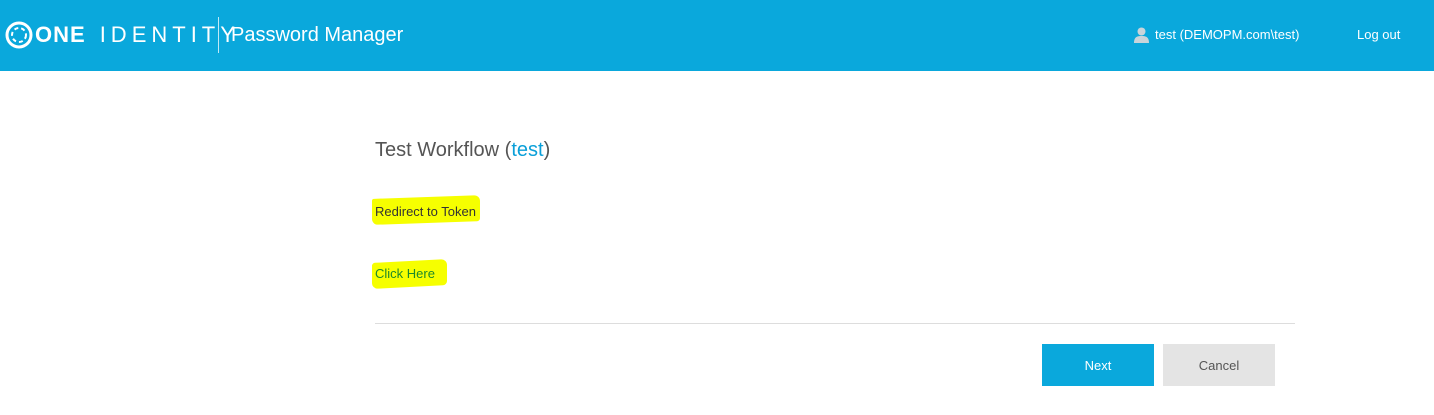 Image resolution: width=1434 pixels, height=415 pixels. Describe the element at coordinates (218, 35) in the screenshot. I see `header-divider` at that location.